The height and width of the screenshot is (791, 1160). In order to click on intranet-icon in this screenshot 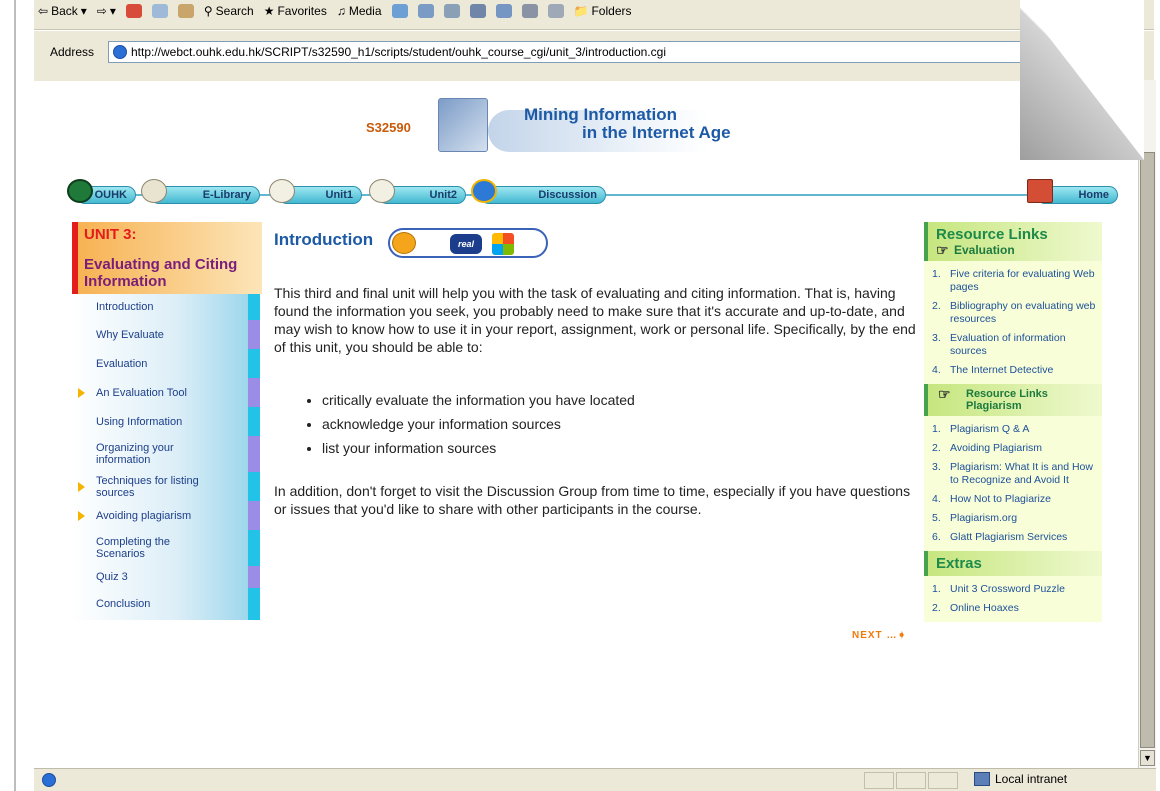, I will do `click(982, 779)`.